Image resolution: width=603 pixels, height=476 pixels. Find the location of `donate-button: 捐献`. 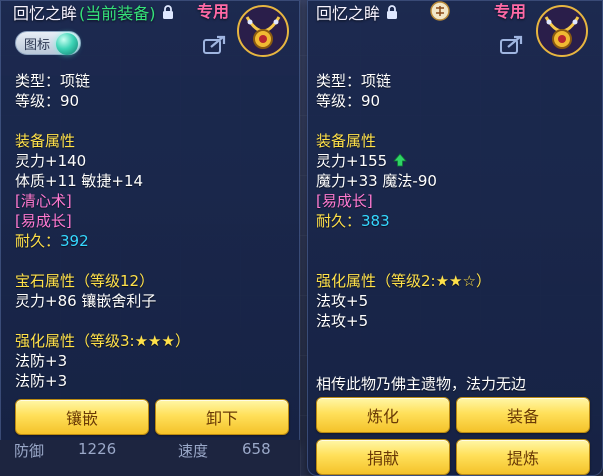

donate-button: 捐献 is located at coordinates (383, 457).